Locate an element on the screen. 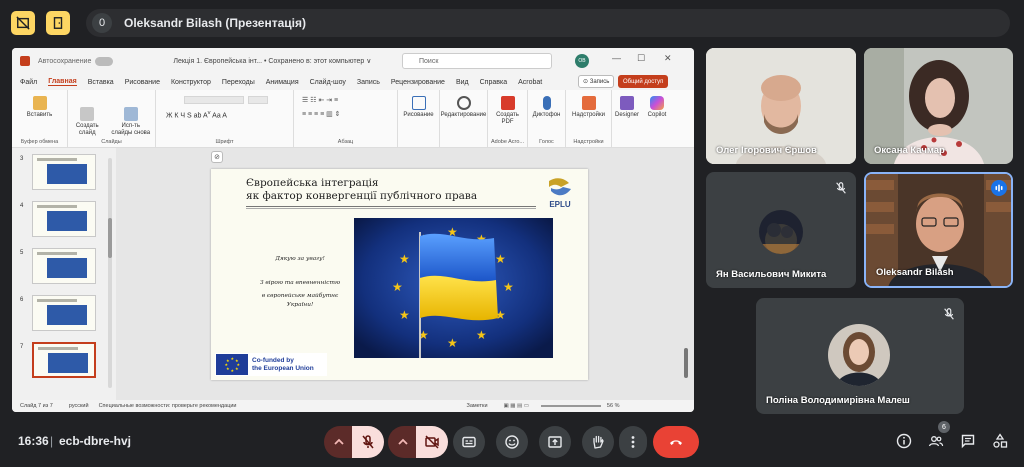 The width and height of the screenshot is (1024, 467). zoom-level: 56 % is located at coordinates (613, 406).